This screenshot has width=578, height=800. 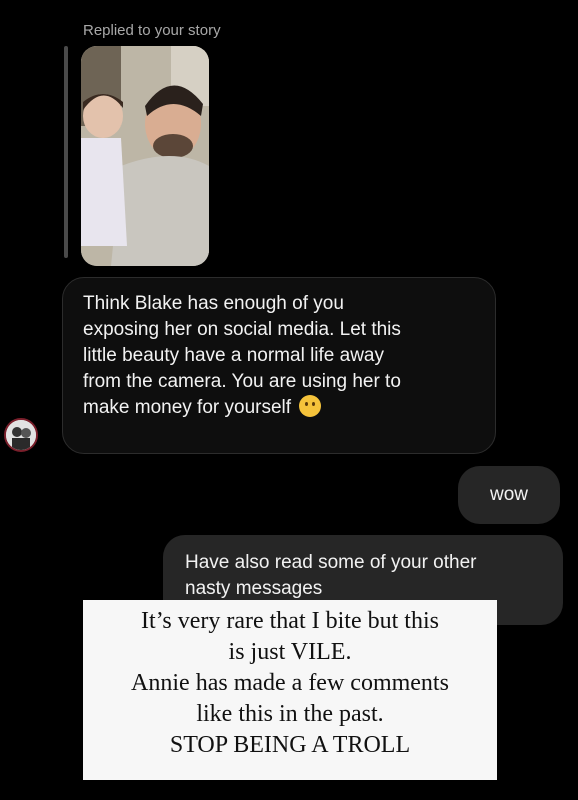 What do you see at coordinates (242, 381) in the screenshot?
I see `message-line: from the camera. You are using her to` at bounding box center [242, 381].